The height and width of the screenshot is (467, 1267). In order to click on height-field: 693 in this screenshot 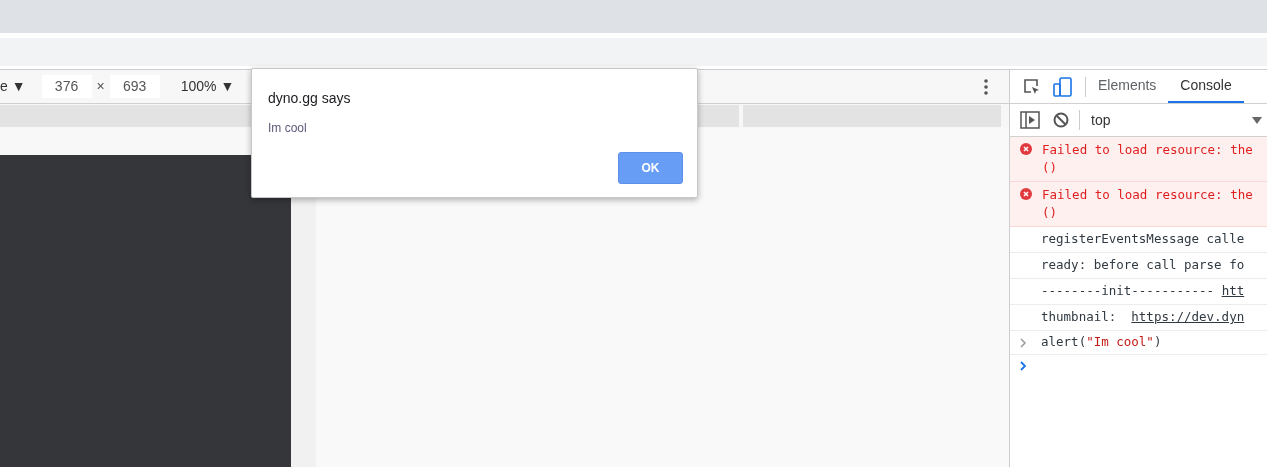, I will do `click(134, 86)`.